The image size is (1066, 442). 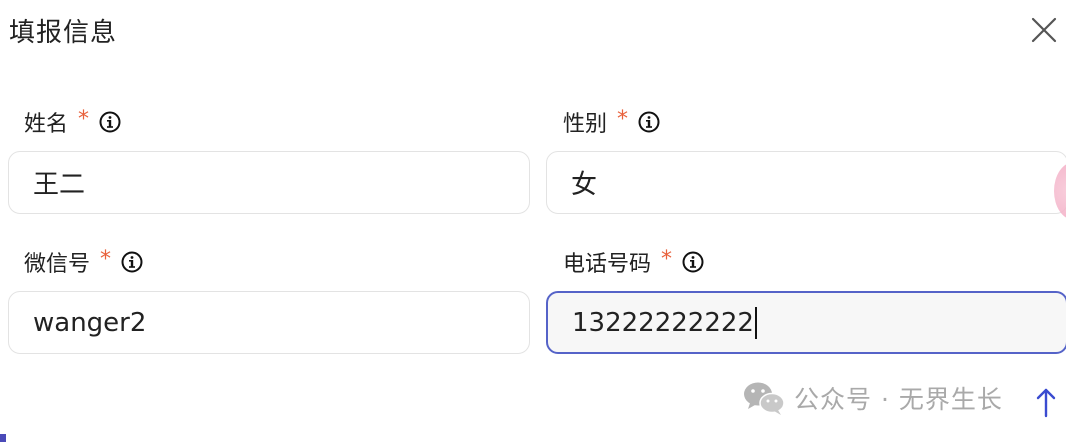 What do you see at coordinates (57, 264) in the screenshot?
I see `wechat-label: 微信号` at bounding box center [57, 264].